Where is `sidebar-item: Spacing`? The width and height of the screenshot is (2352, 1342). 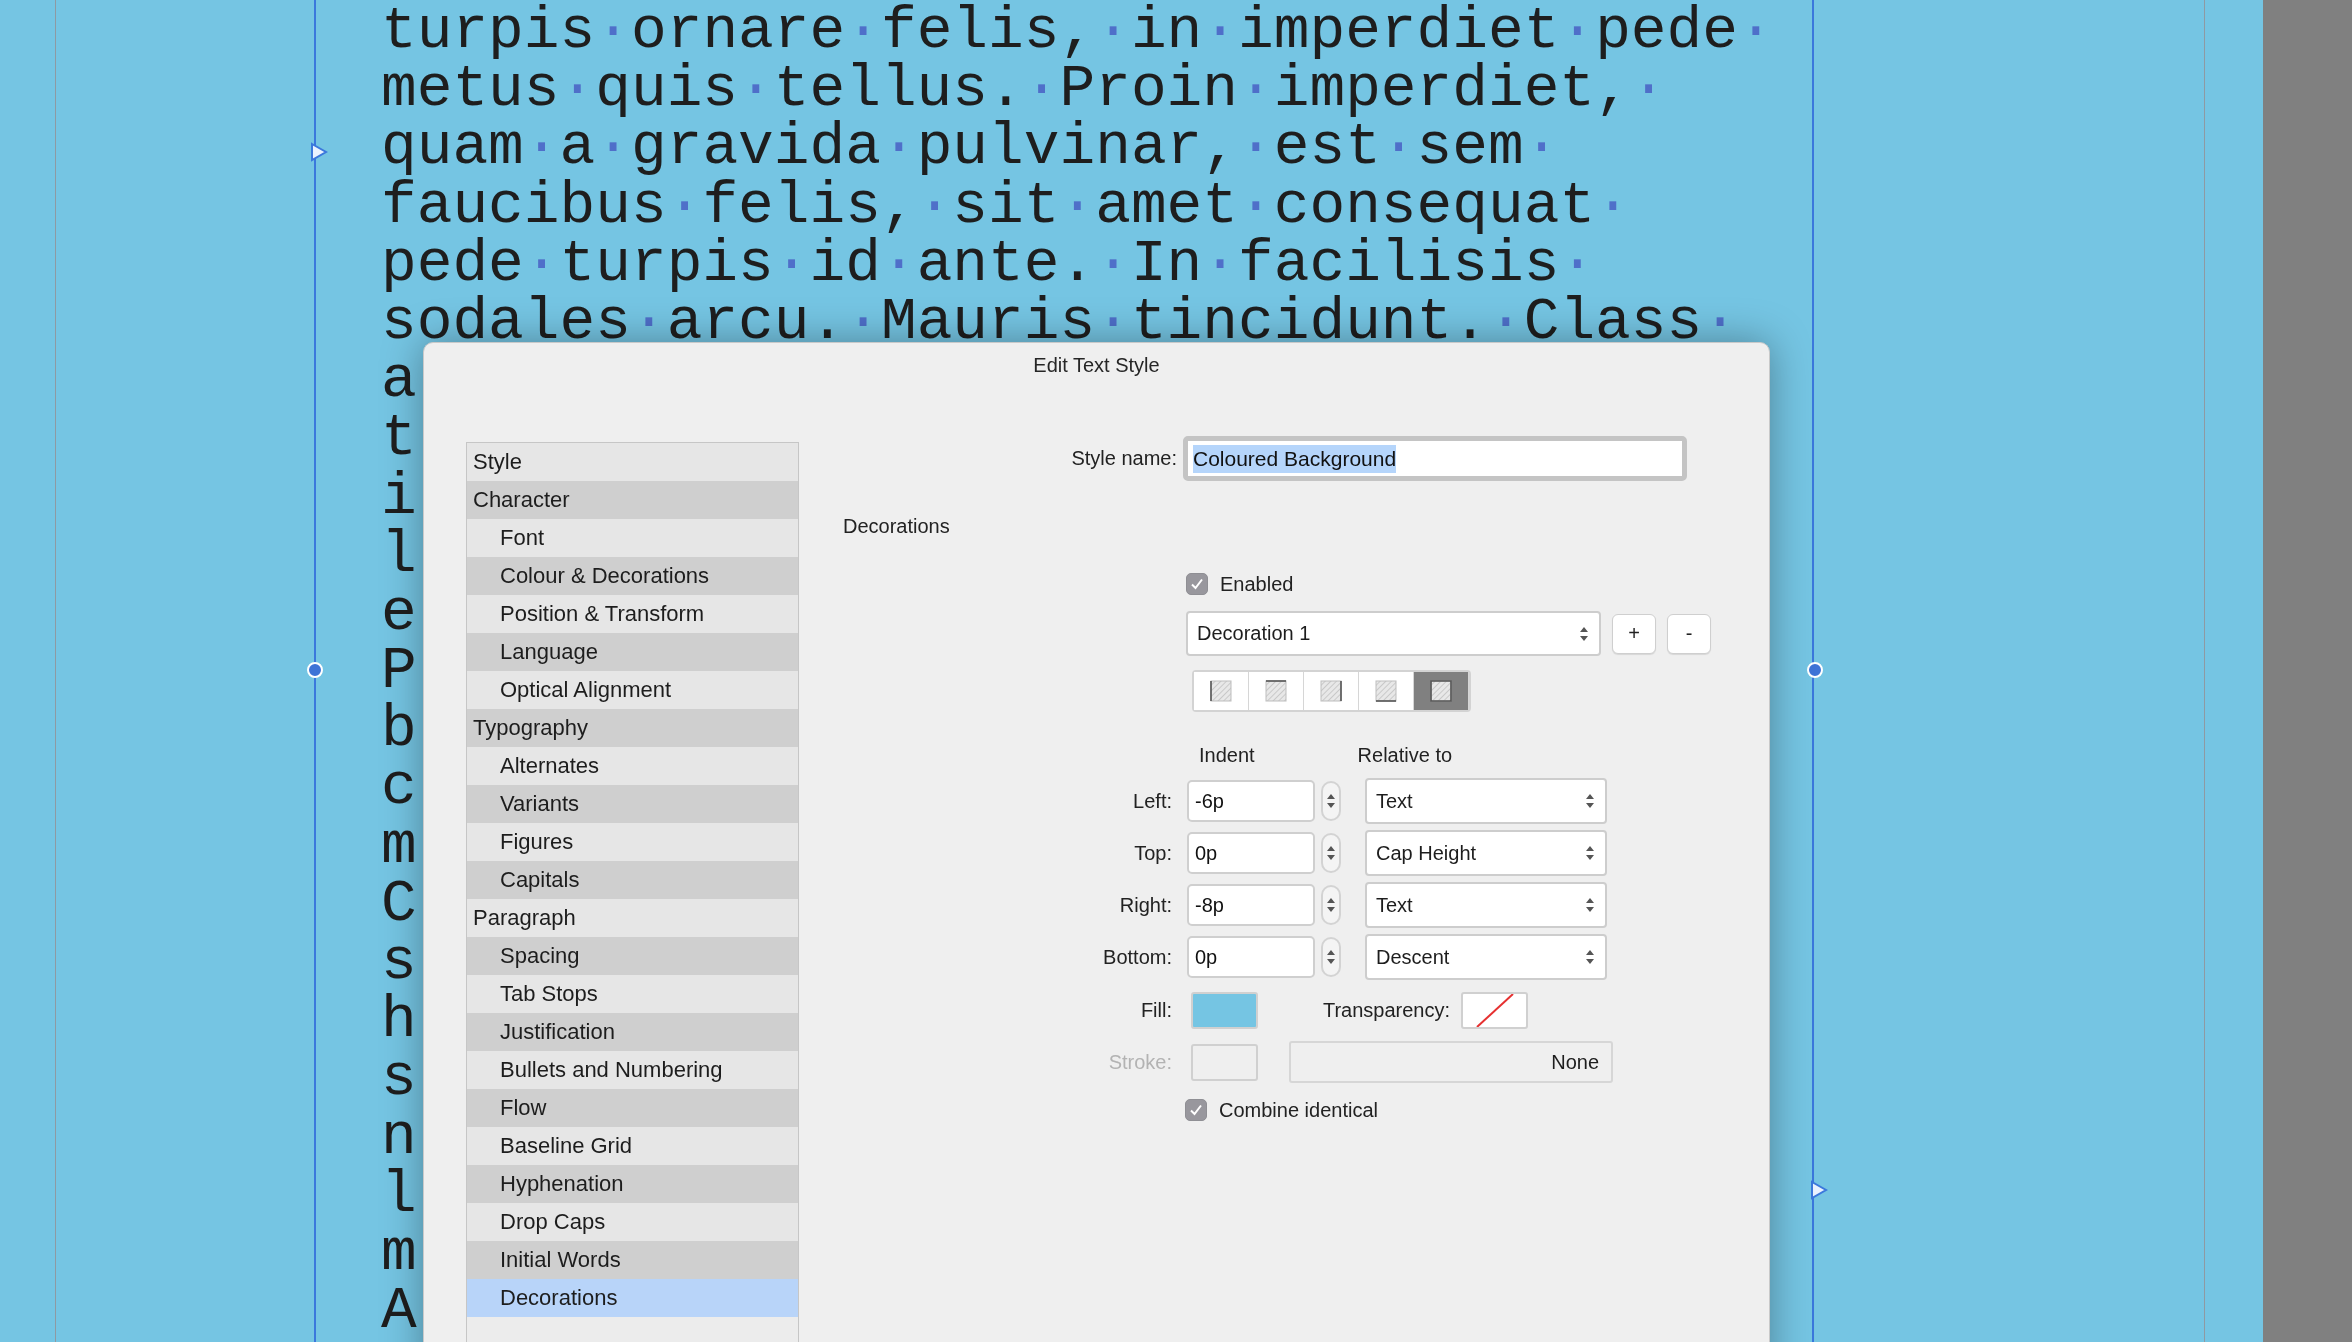
sidebar-item: Spacing is located at coordinates (632, 956).